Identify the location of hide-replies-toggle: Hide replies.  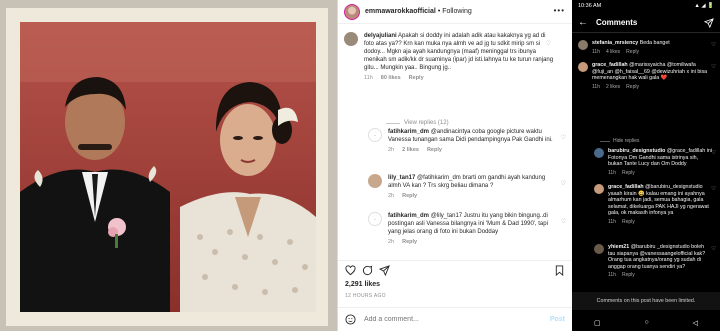
(619, 141).